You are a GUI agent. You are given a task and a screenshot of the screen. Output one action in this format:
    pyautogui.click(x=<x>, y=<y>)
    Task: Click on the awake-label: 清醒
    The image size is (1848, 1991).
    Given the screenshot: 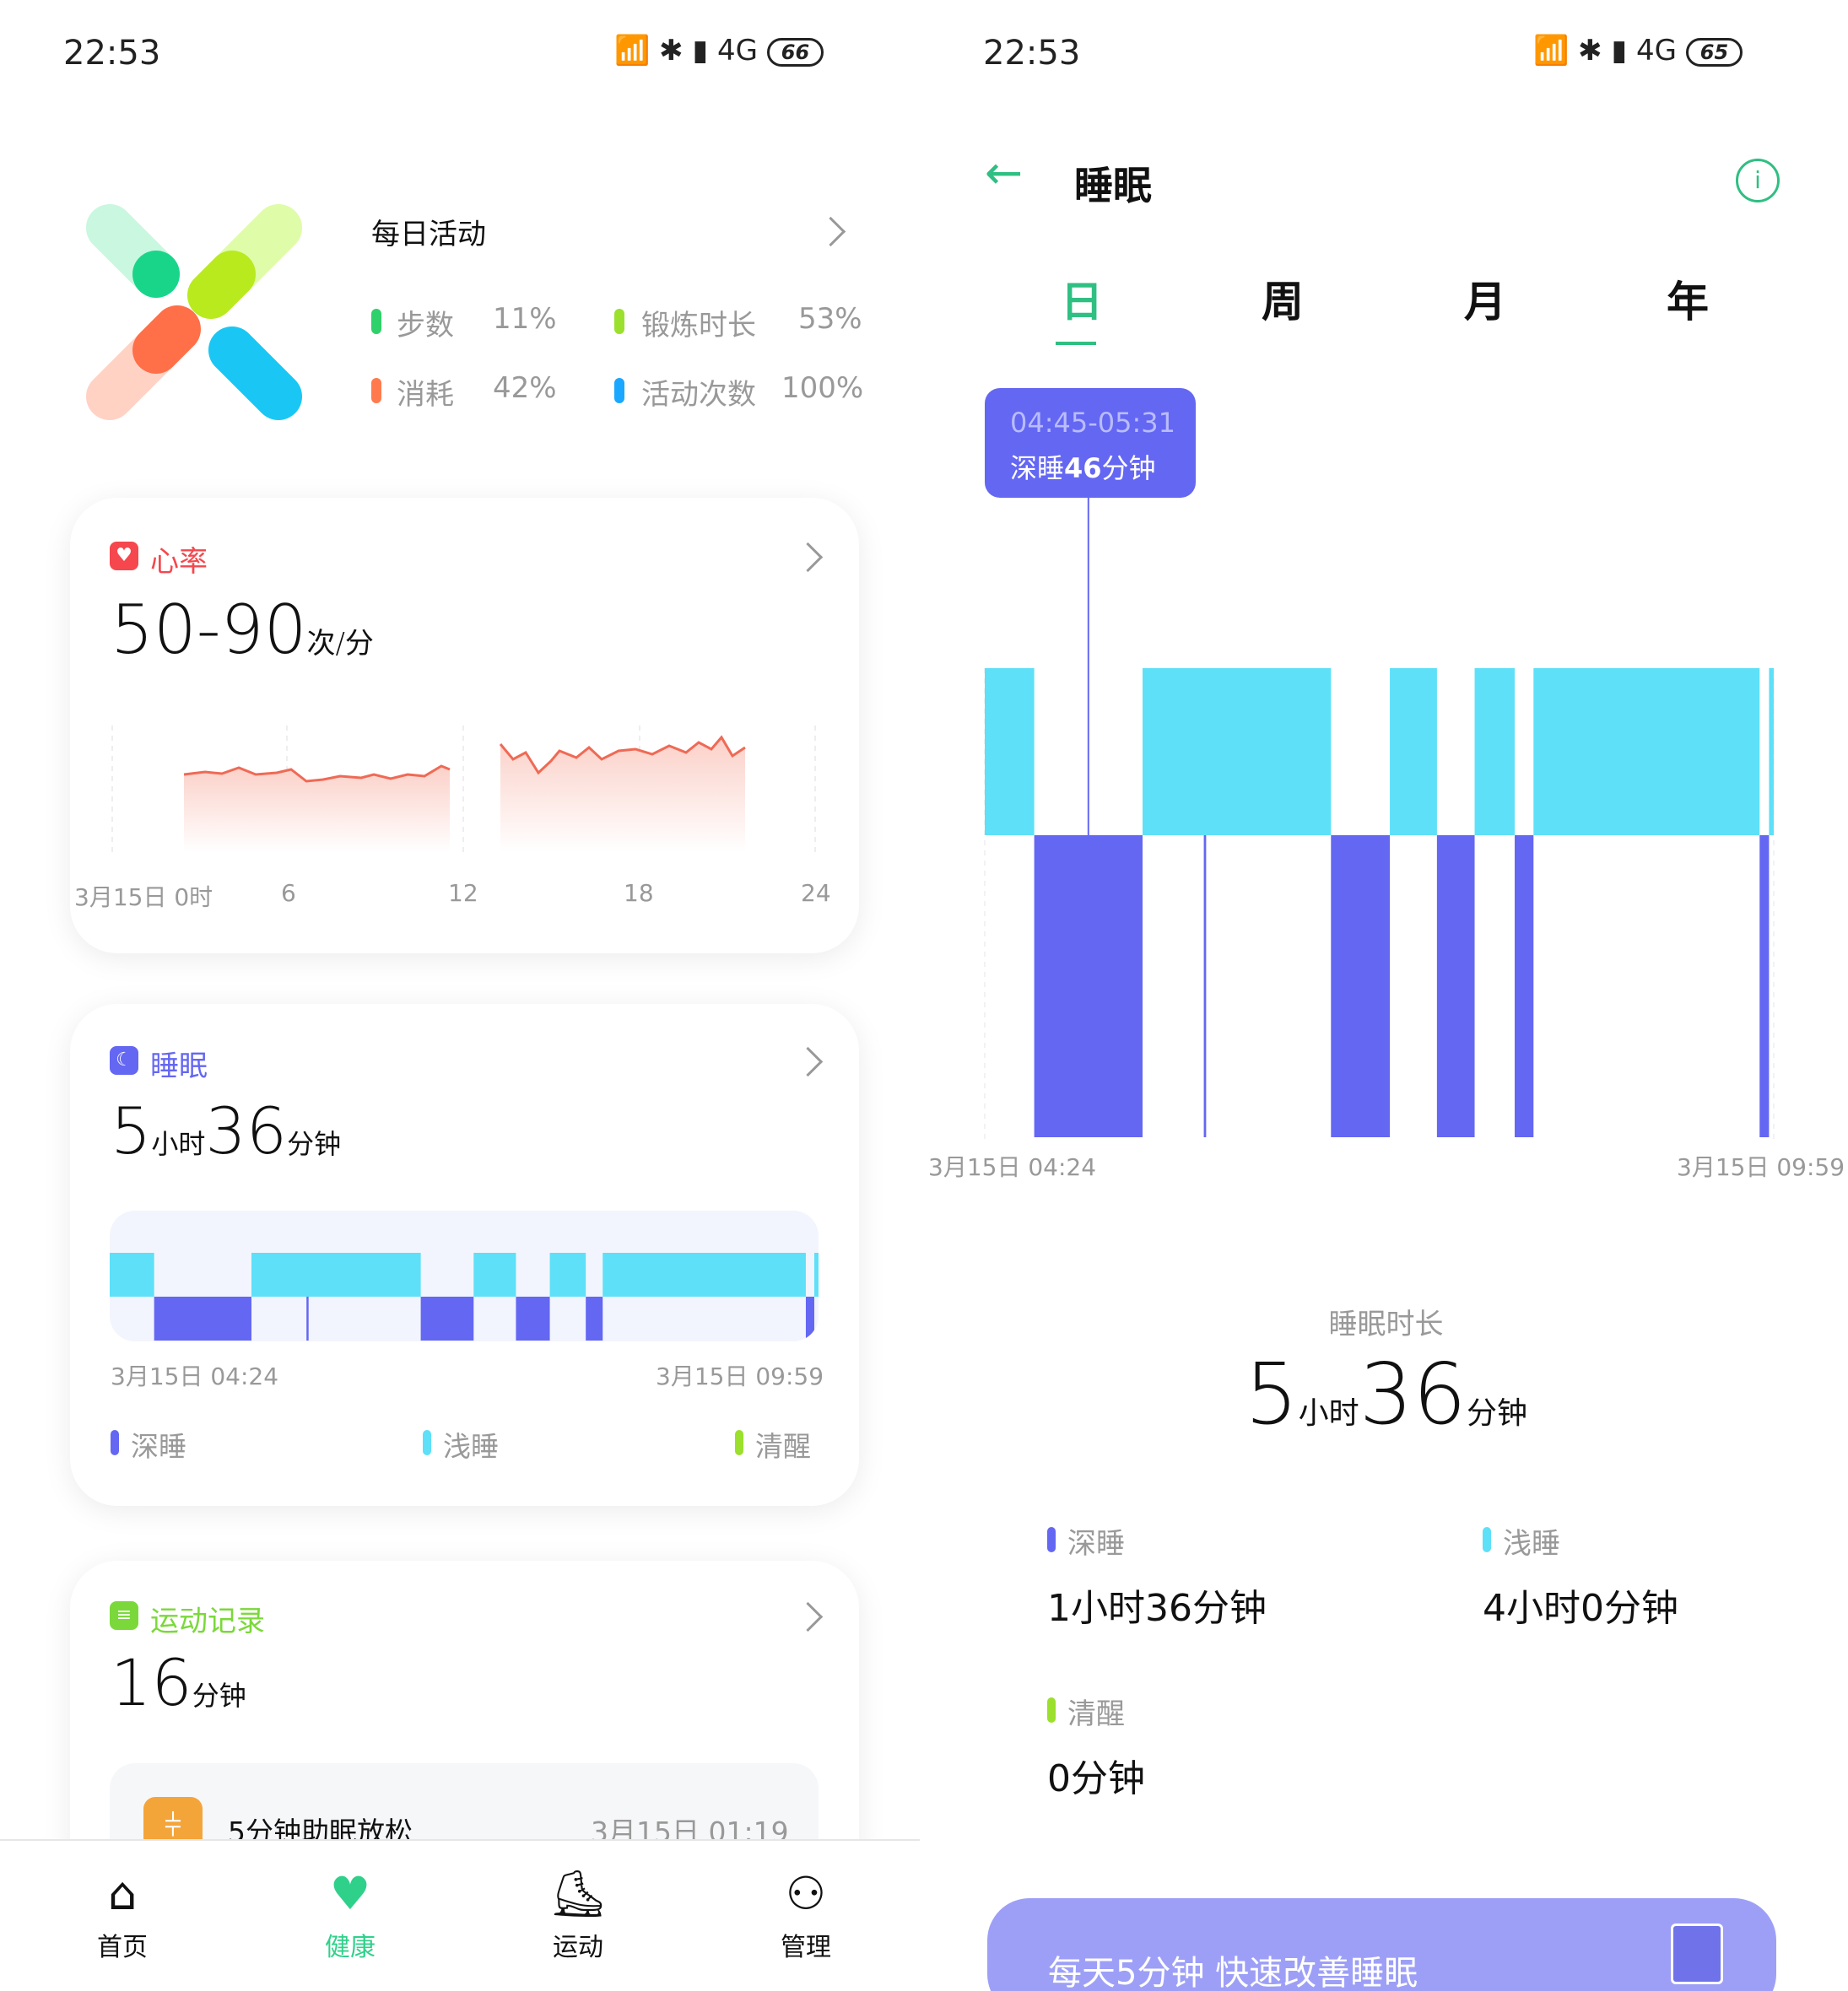 What is the action you would take?
    pyautogui.click(x=1096, y=1714)
    